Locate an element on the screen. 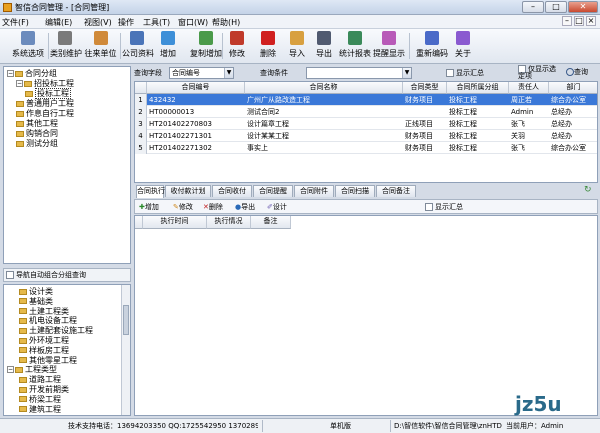 This screenshot has width=600, height=433. detail-add-button: ✚增加 is located at coordinates (149, 207).